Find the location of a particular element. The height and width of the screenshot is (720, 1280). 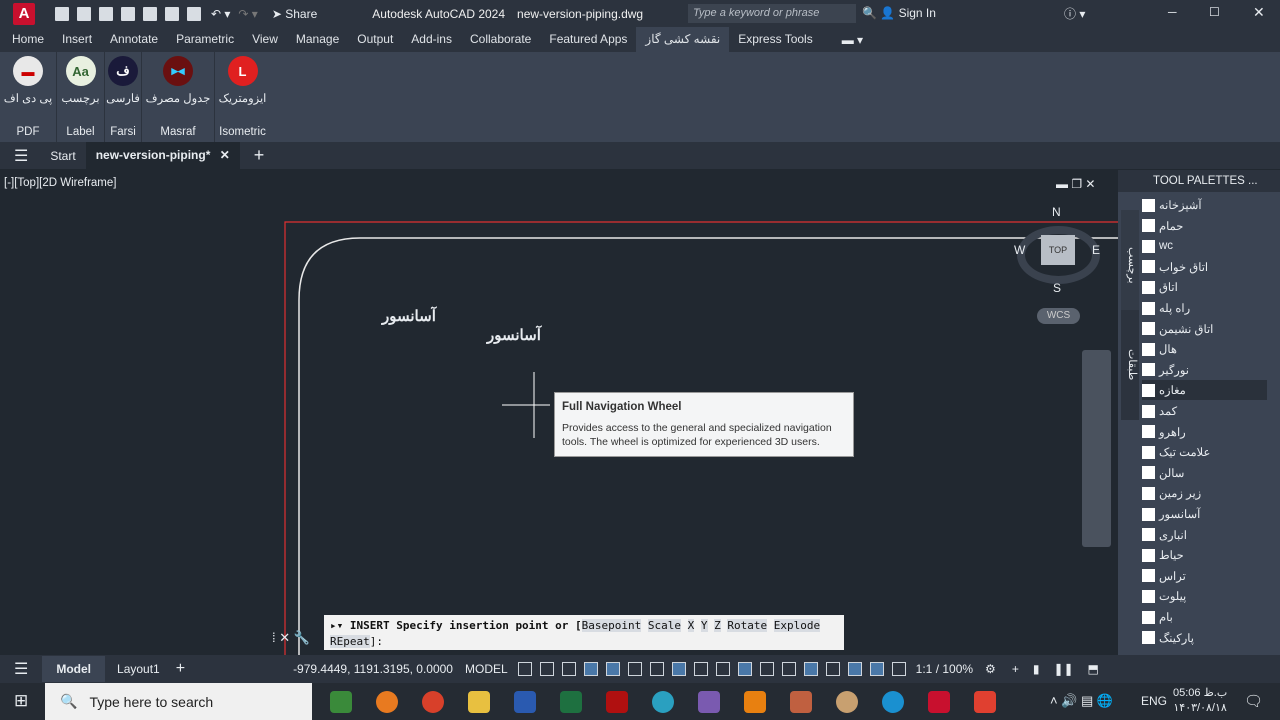

gizmo-icon is located at coordinates (854, 669).